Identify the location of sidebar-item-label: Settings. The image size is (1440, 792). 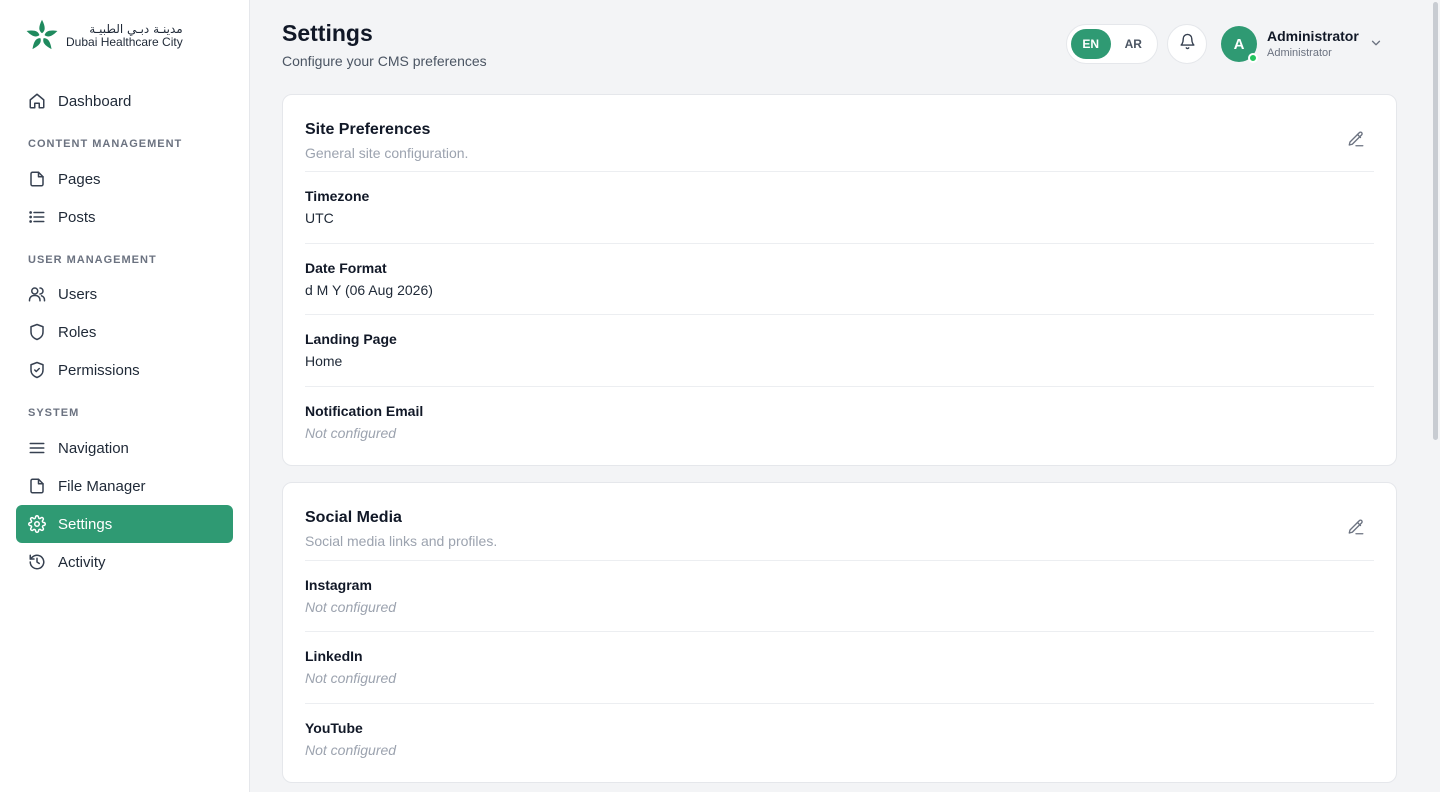
(85, 524).